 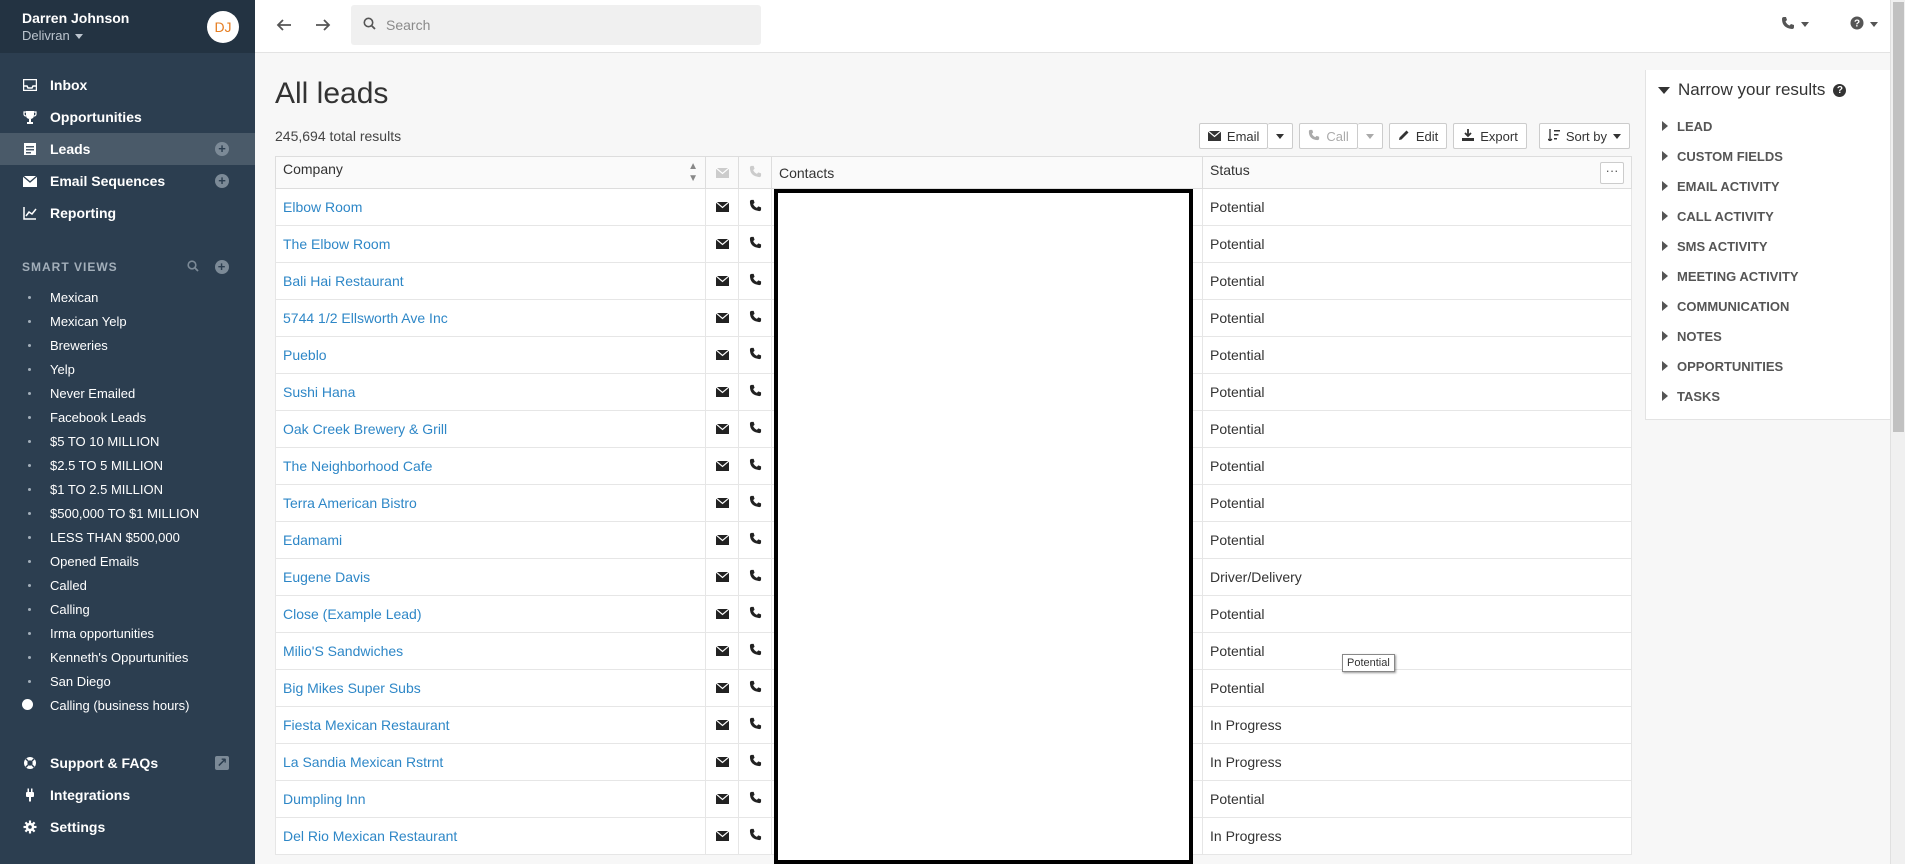 I want to click on add-sequence-icon: +, so click(x=222, y=181).